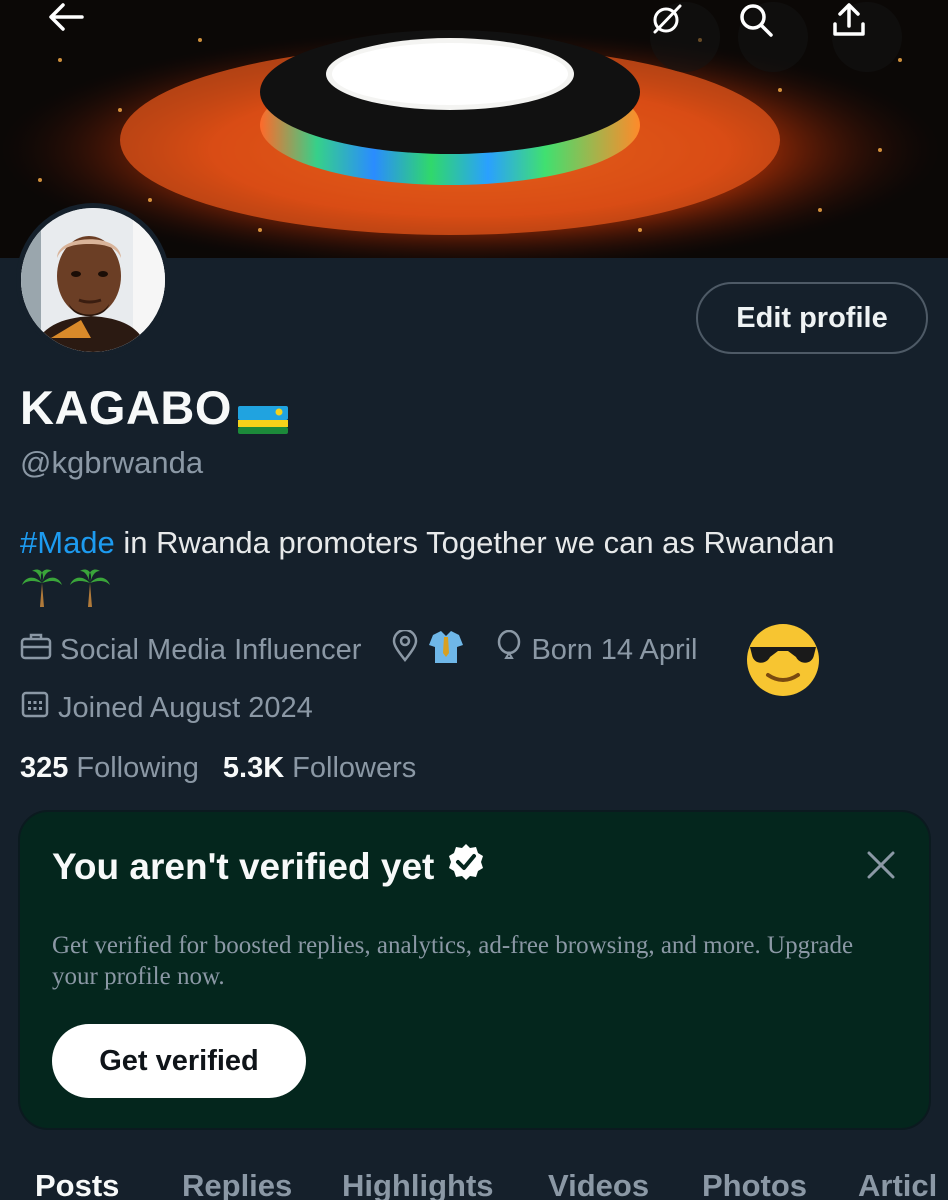 This screenshot has width=948, height=1200. What do you see at coordinates (509, 649) in the screenshot?
I see `balloon-icon` at bounding box center [509, 649].